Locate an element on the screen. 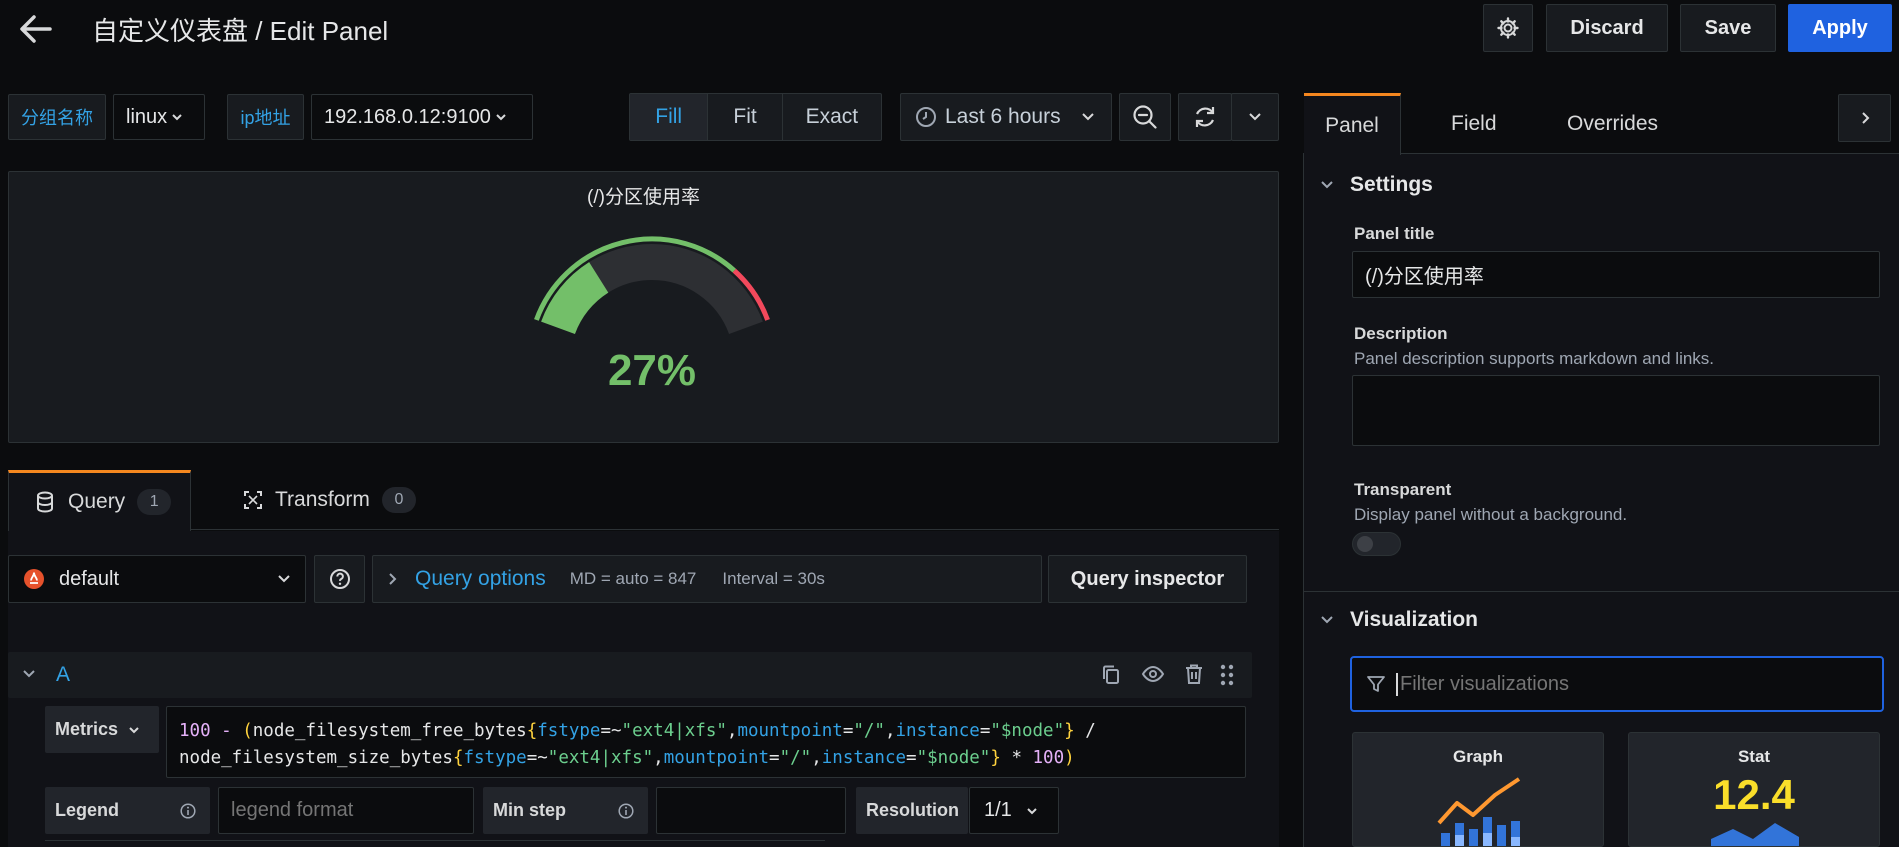 This screenshot has width=1899, height=847. query-token: * is located at coordinates (1016, 758).